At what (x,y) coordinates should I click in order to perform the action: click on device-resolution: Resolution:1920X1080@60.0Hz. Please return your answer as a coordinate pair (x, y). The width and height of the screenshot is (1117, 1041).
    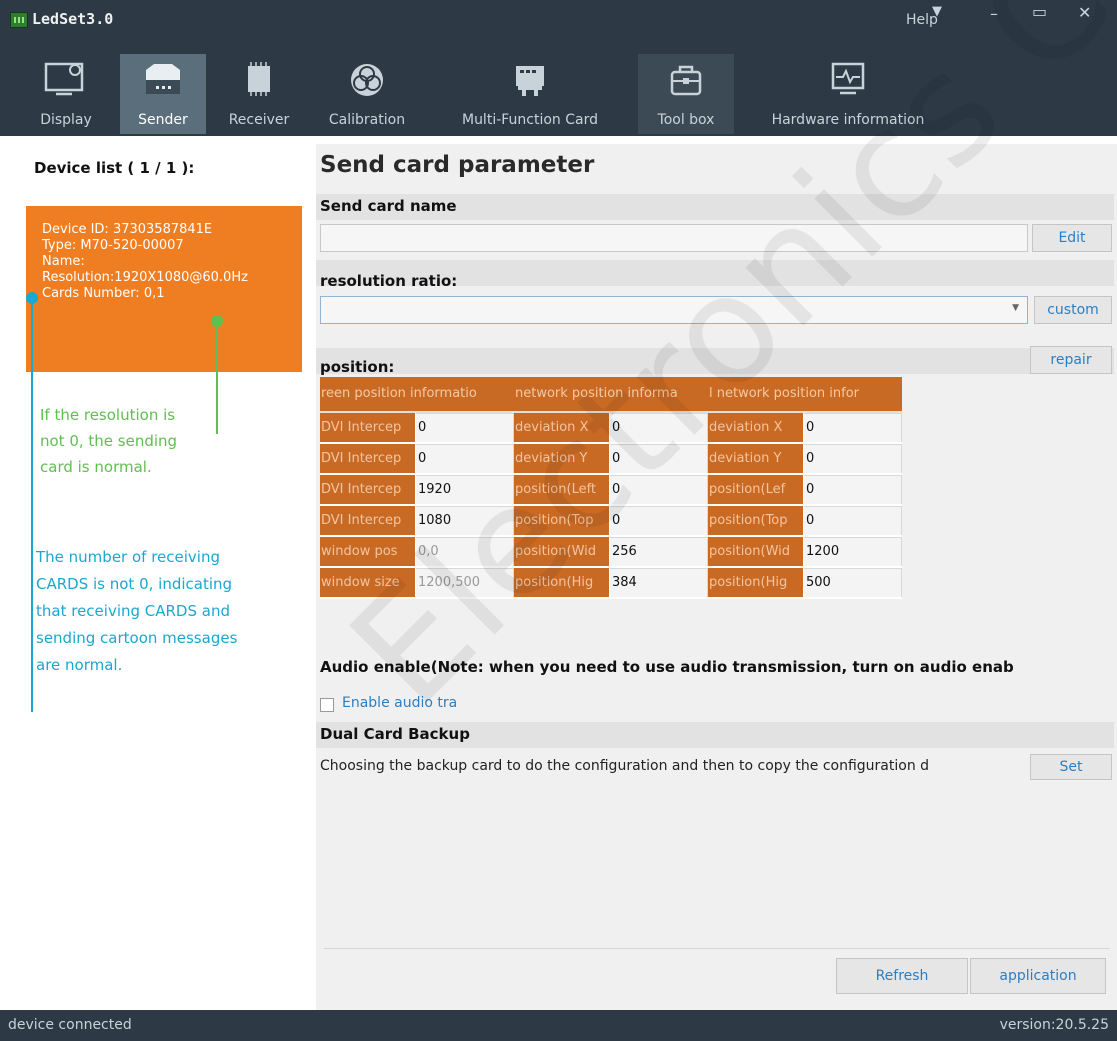
    Looking at the image, I should click on (145, 277).